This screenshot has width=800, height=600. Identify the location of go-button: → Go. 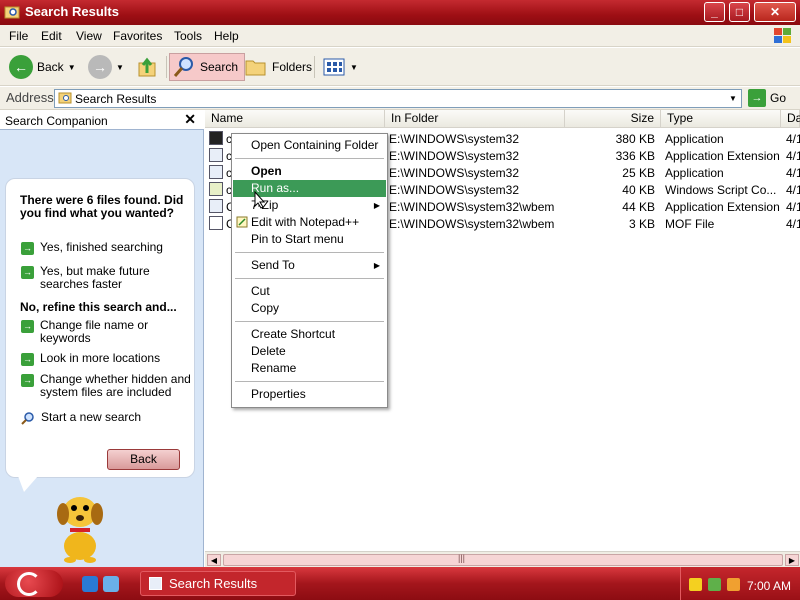
(767, 98).